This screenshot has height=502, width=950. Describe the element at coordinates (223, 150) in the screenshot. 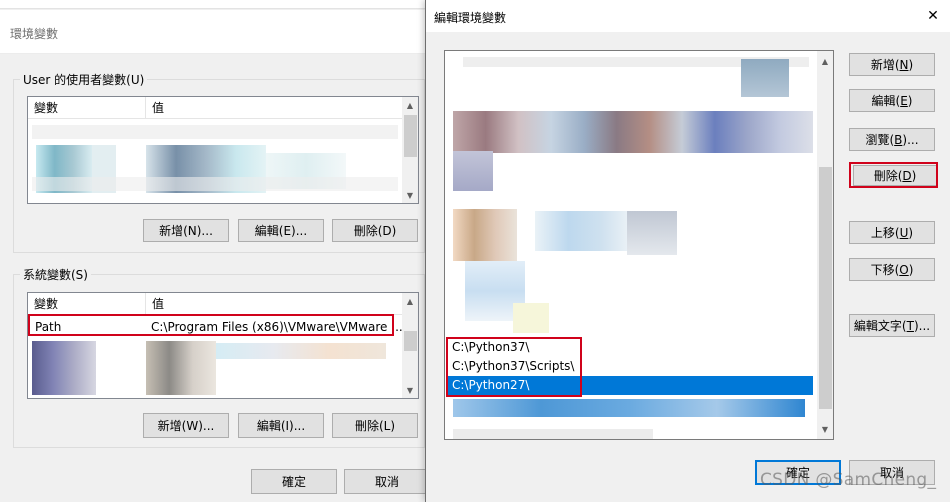

I see `user-variables-list: 變數 值 ▲ ▼` at that location.